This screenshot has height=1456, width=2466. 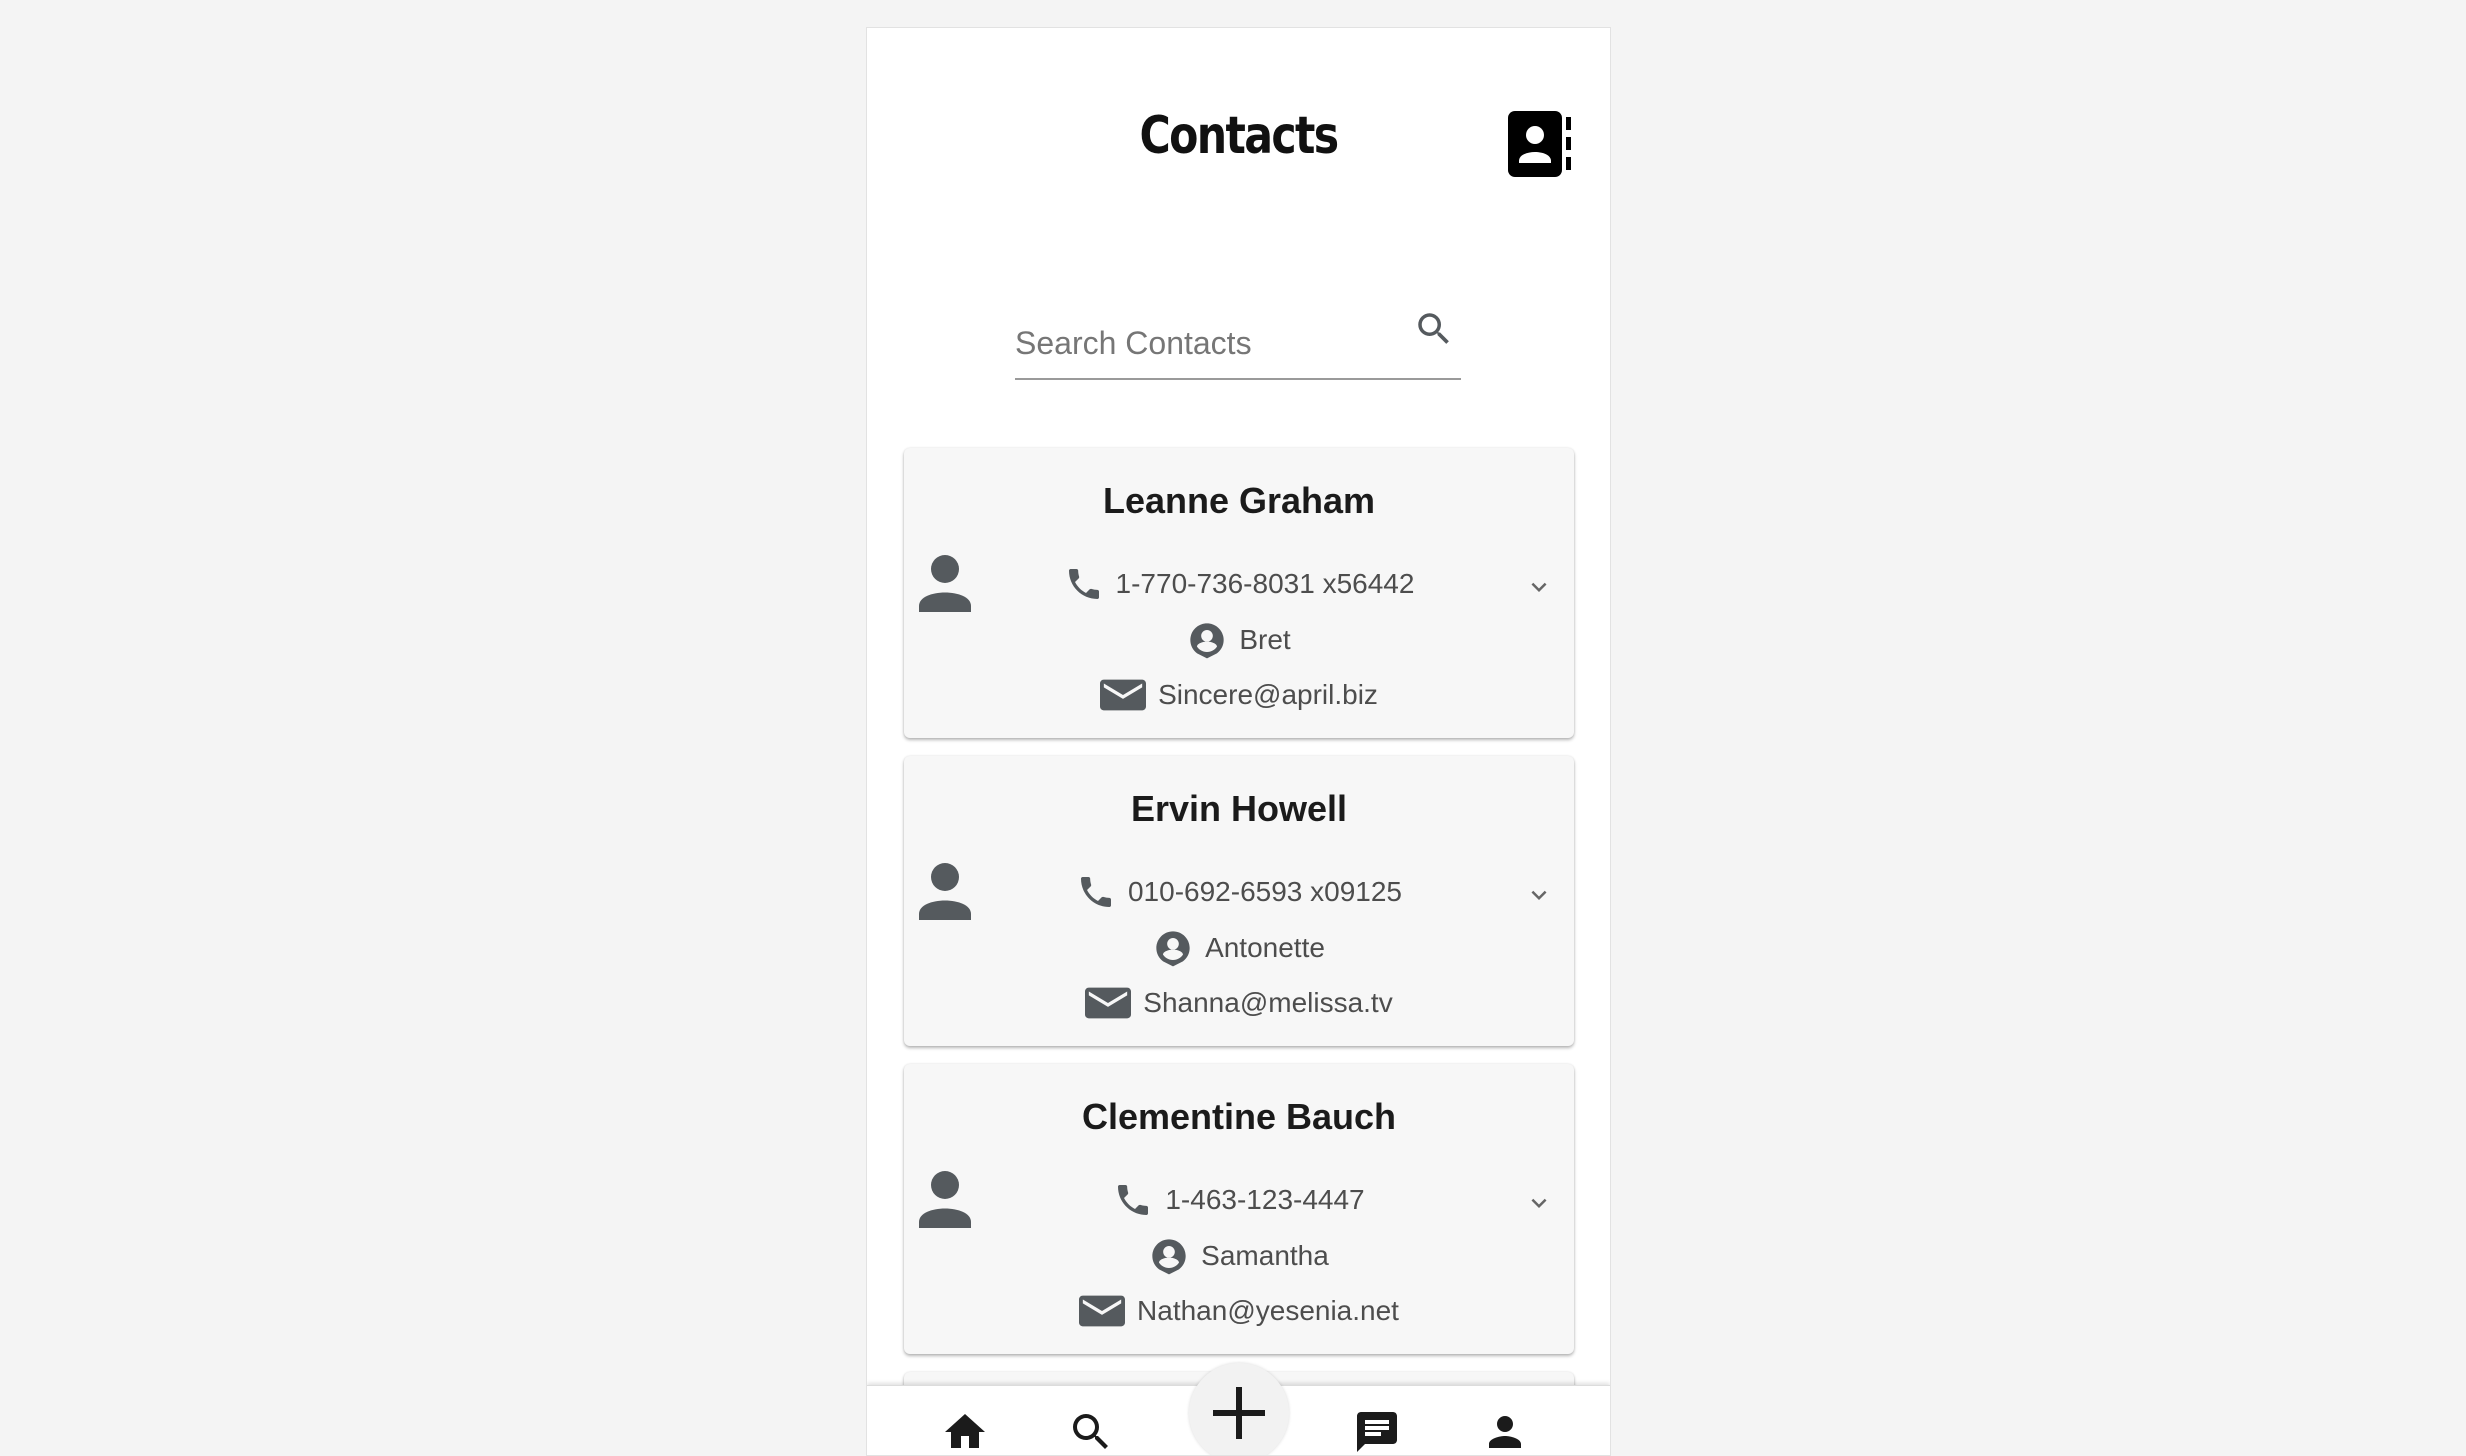 What do you see at coordinates (1540, 144) in the screenshot?
I see `contacts-book-icon` at bounding box center [1540, 144].